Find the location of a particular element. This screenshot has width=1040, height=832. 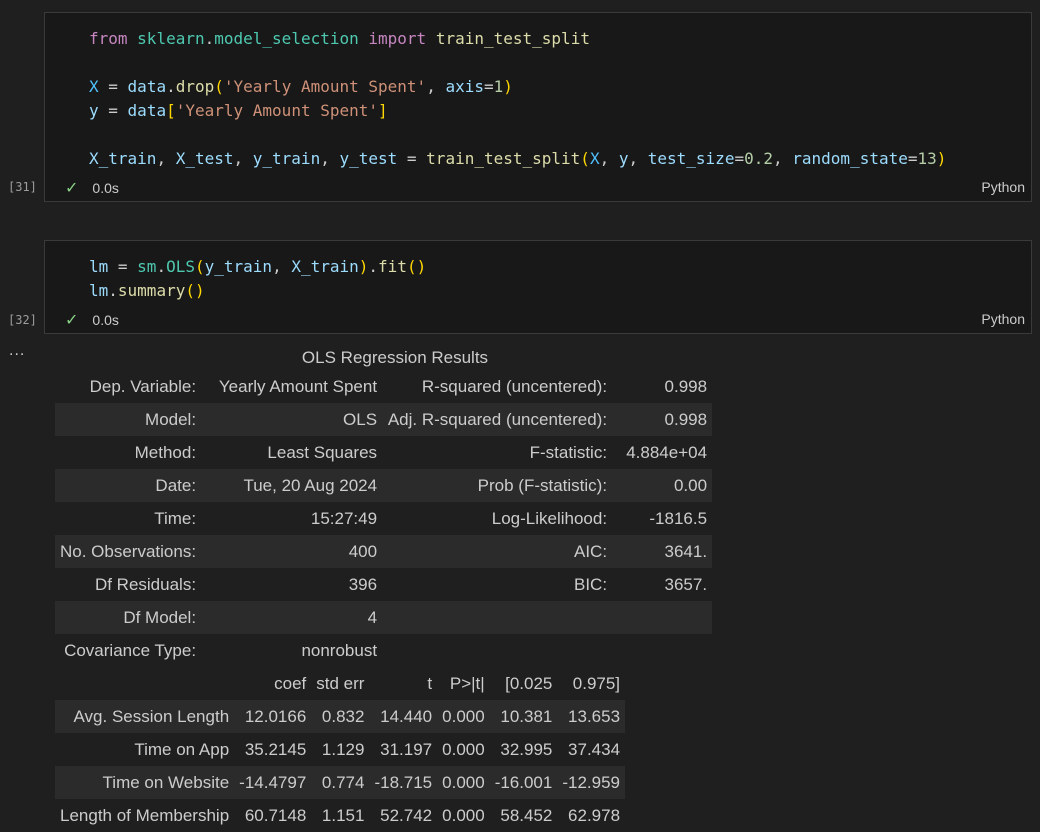

column-header: P>|t| is located at coordinates (467, 683).